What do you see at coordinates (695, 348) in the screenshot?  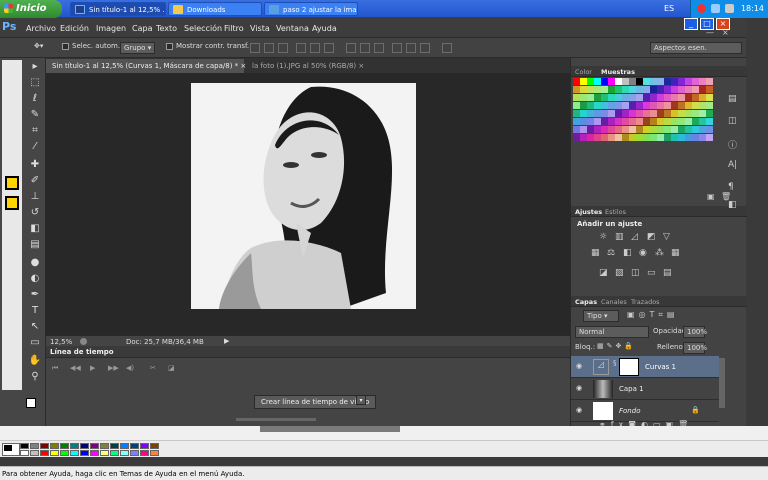 I see `fill-input: 100%` at bounding box center [695, 348].